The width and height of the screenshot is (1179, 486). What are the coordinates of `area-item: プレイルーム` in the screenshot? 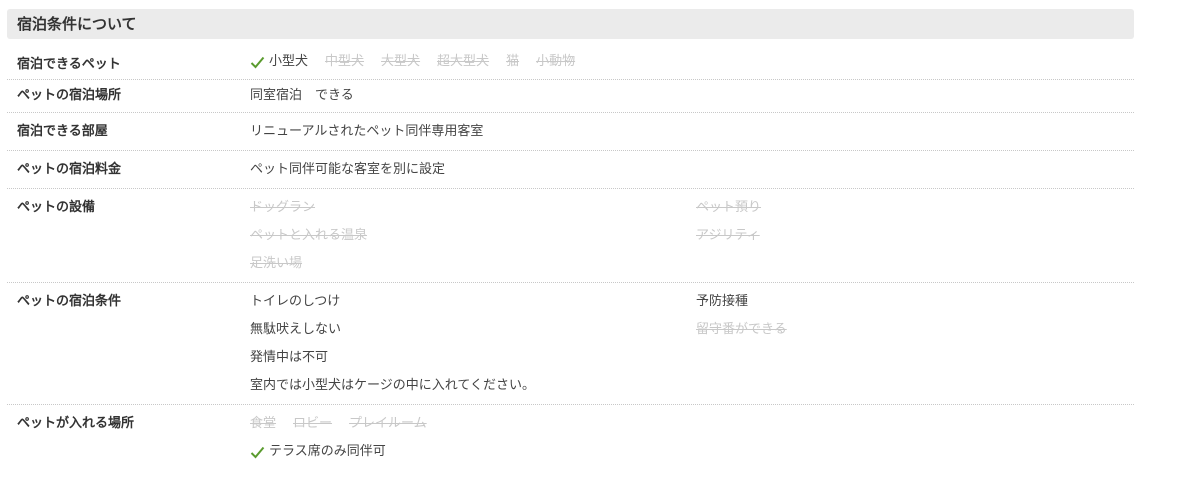 It's located at (388, 423).